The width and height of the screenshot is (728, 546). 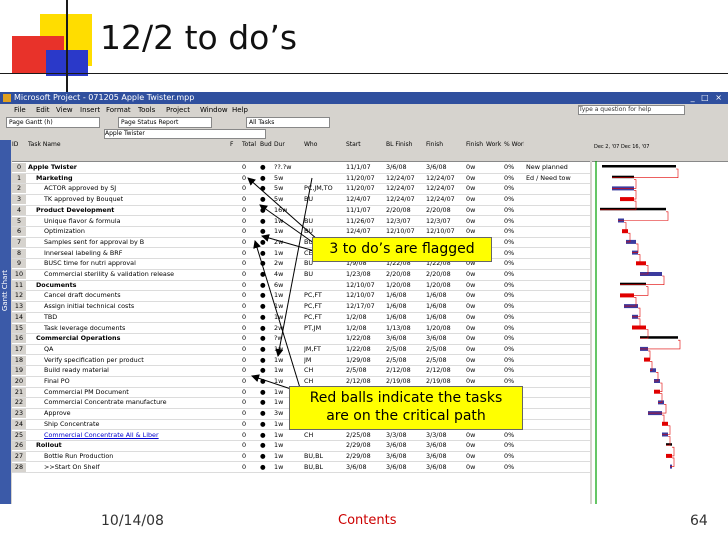 I want to click on flagged-callout: 3 to do’s are flagged, so click(x=402, y=249).